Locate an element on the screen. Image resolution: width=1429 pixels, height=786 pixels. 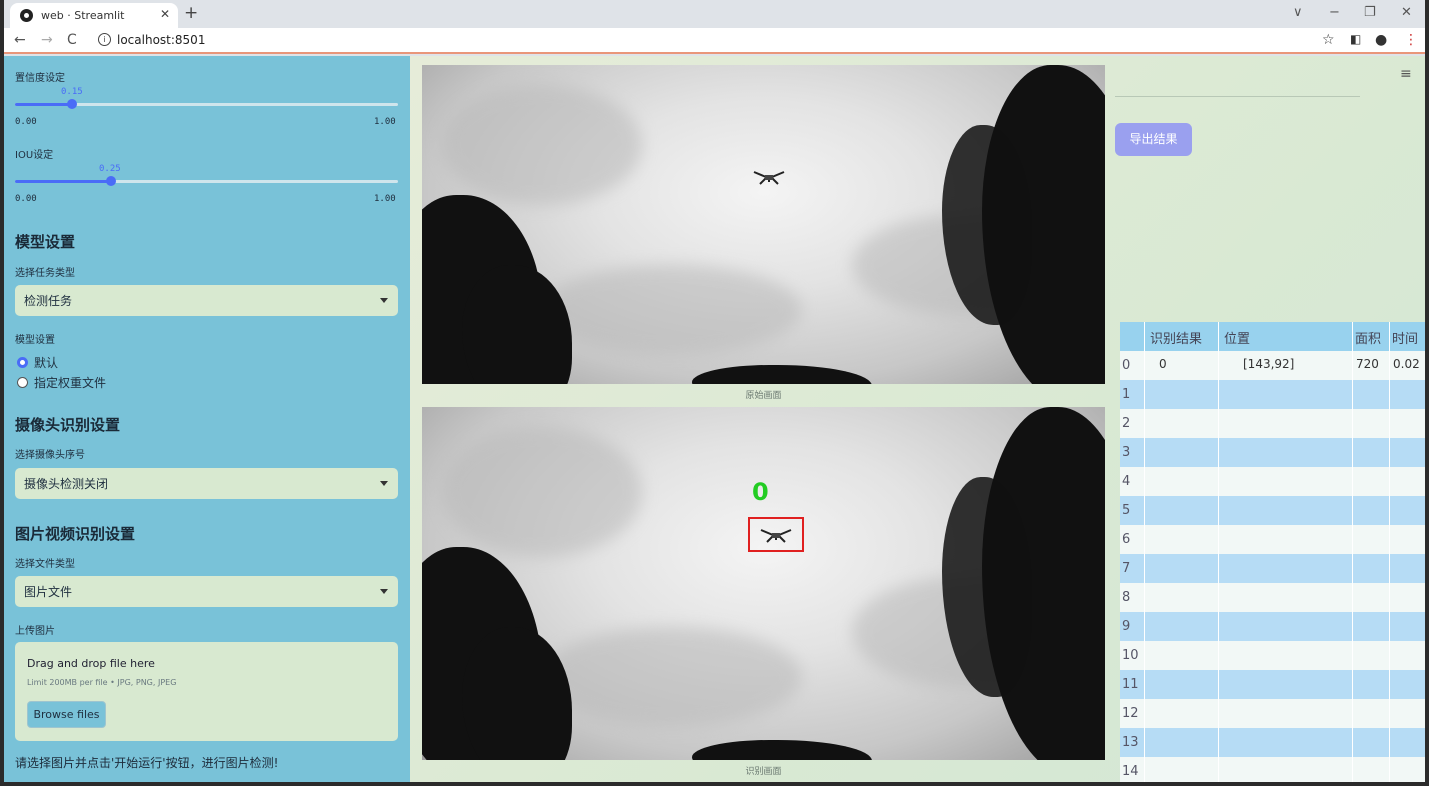
cell-position: [143,92] is located at coordinates (1285, 365).